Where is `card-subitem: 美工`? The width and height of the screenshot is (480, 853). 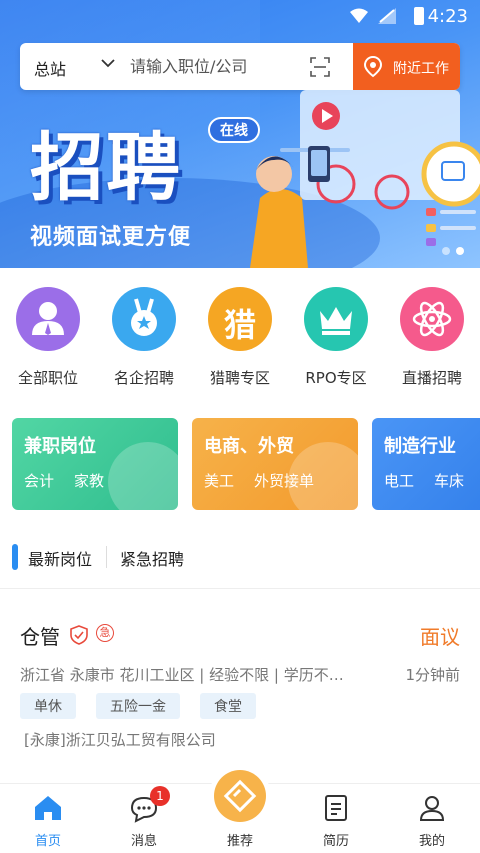
card-subitem: 美工 is located at coordinates (219, 481).